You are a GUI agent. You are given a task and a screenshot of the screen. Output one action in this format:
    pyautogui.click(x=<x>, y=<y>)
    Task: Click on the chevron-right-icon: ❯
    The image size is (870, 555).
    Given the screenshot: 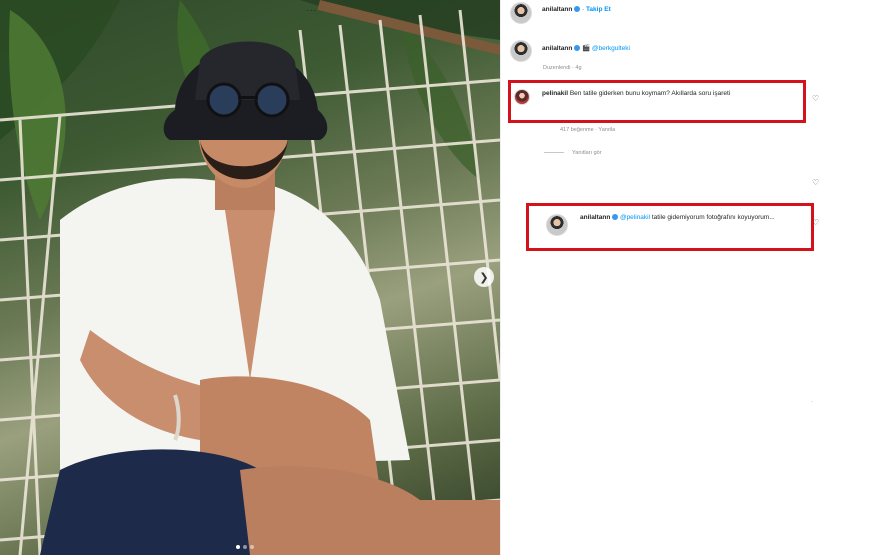 What is the action you would take?
    pyautogui.click(x=484, y=277)
    